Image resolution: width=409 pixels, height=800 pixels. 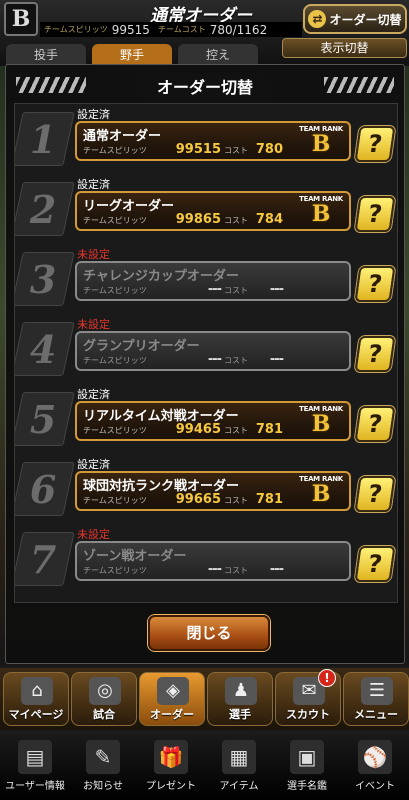 I want to click on order-card: 通常オーダー チームスピリッツ 99515 コスト 780 TEAM RANK B, so click(x=213, y=141).